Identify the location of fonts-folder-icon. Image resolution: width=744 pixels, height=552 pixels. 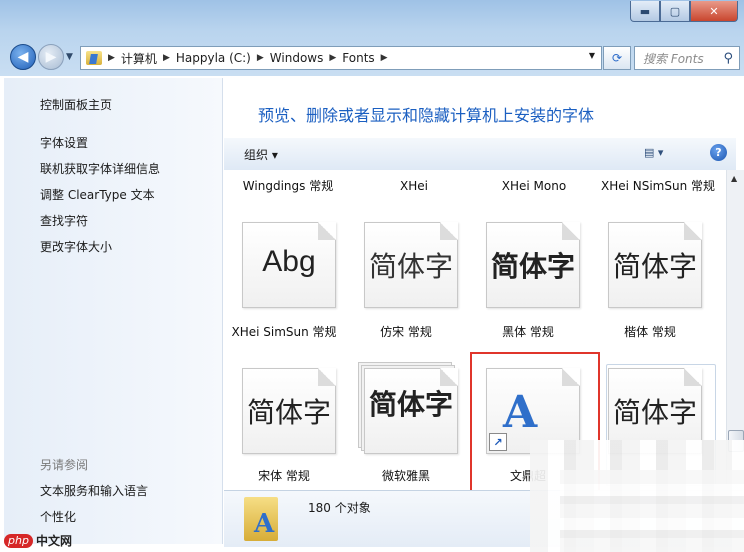
(94, 58).